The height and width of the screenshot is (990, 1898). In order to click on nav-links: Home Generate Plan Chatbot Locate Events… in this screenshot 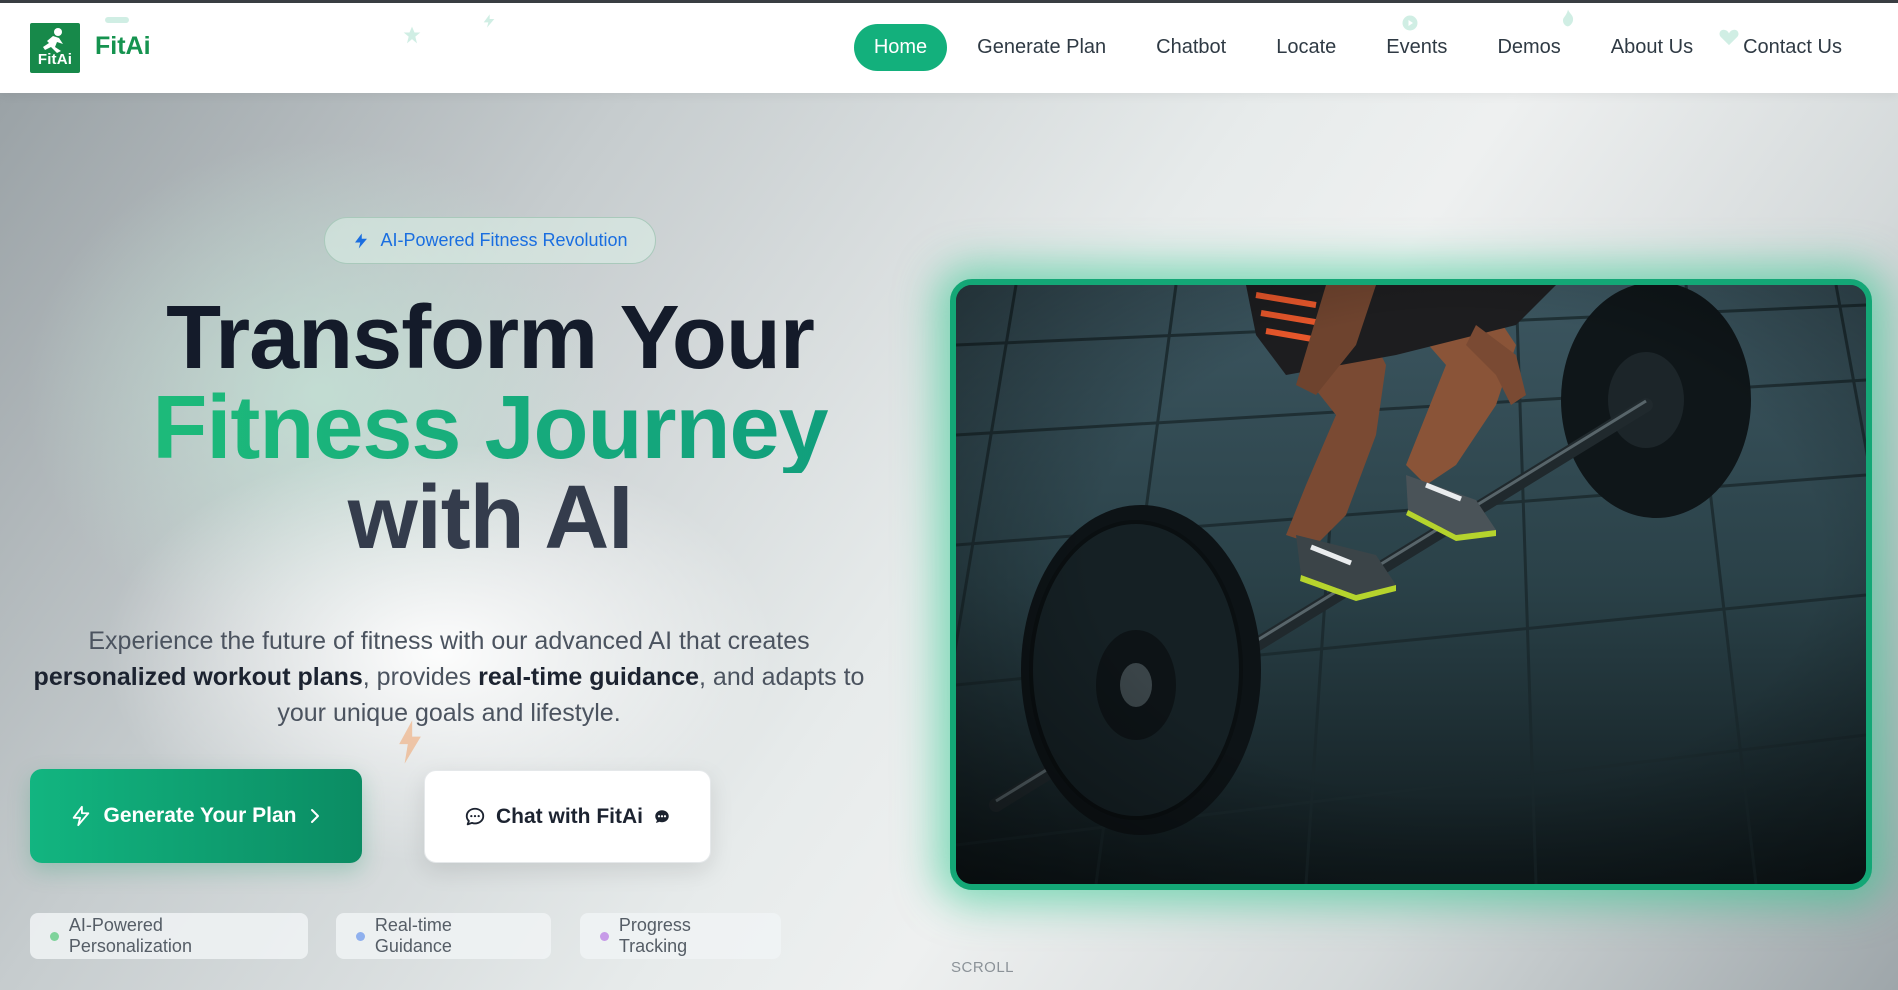, I will do `click(1357, 47)`.